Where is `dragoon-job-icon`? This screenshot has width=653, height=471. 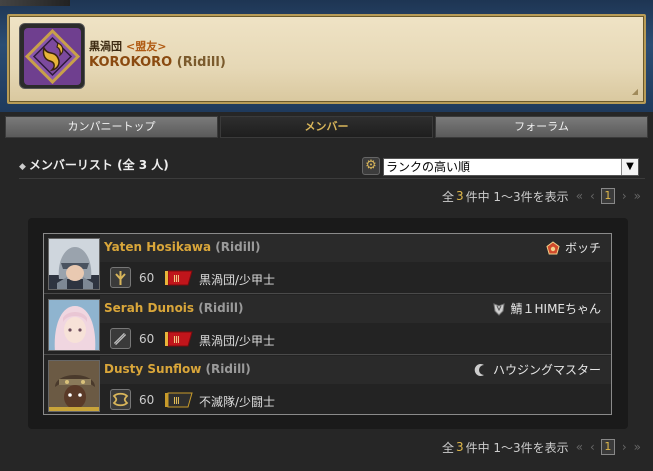
dragoon-job-icon is located at coordinates (120, 277).